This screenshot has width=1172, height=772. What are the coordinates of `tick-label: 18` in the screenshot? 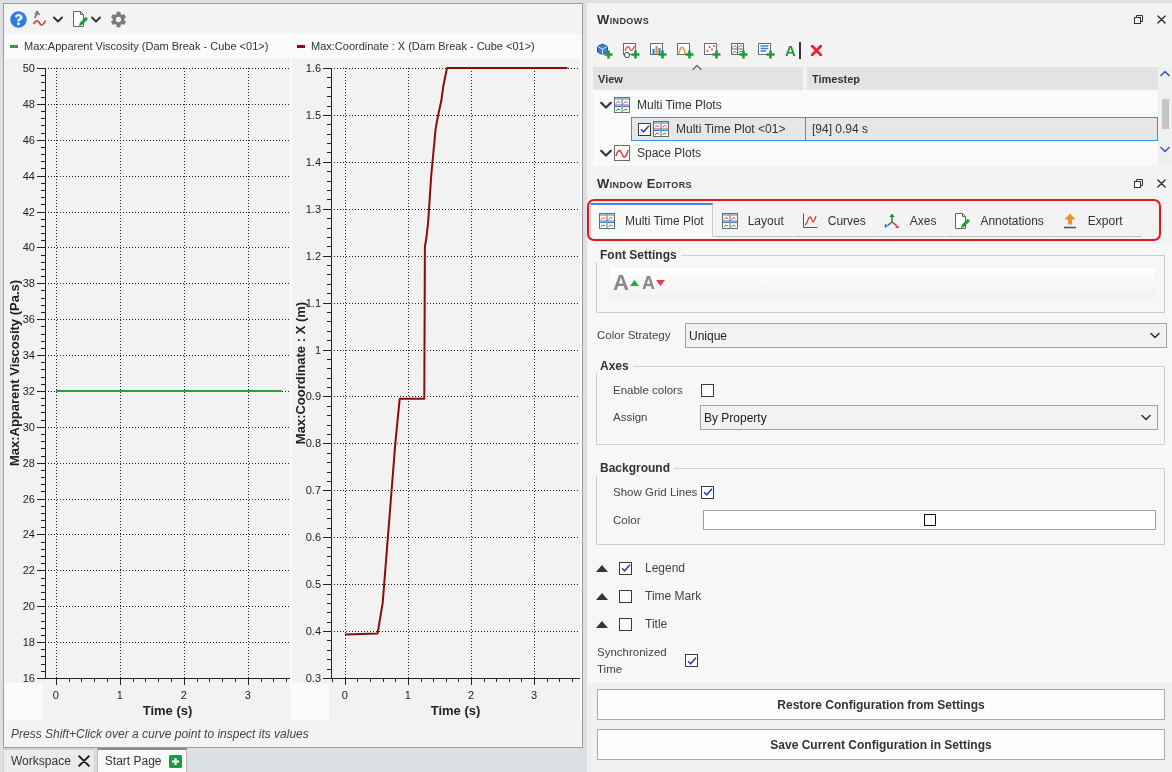 It's located at (28, 642).